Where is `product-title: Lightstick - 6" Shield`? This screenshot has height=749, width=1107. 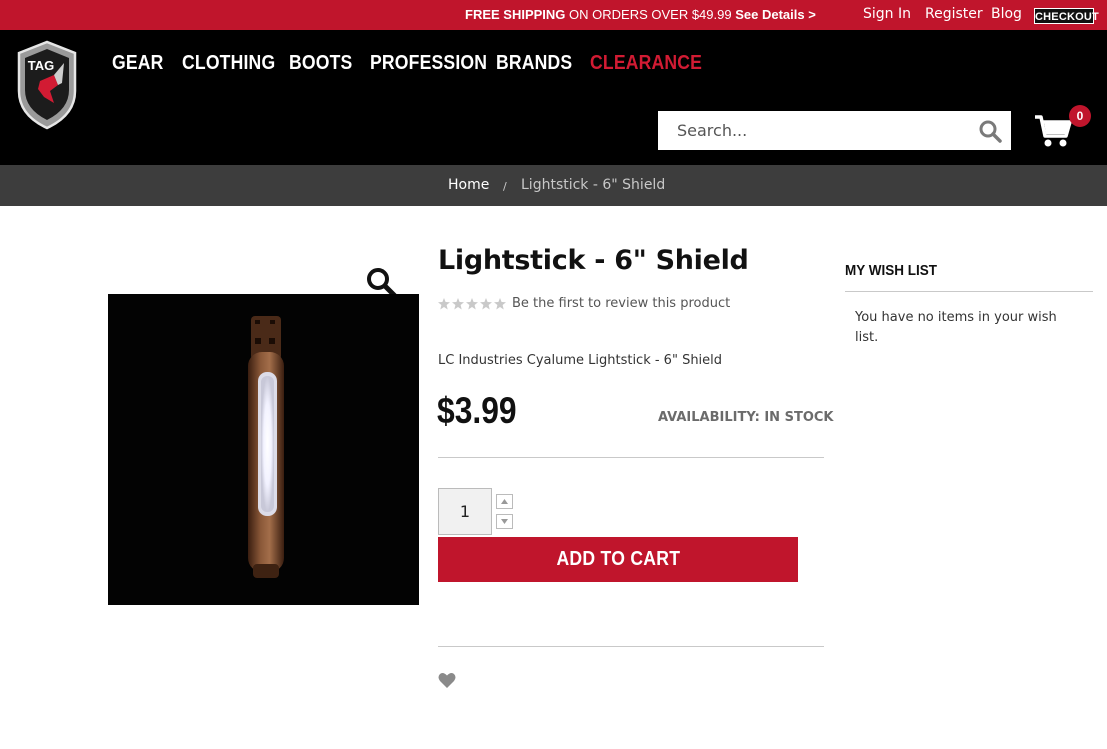
product-title: Lightstick - 6" Shield is located at coordinates (593, 260).